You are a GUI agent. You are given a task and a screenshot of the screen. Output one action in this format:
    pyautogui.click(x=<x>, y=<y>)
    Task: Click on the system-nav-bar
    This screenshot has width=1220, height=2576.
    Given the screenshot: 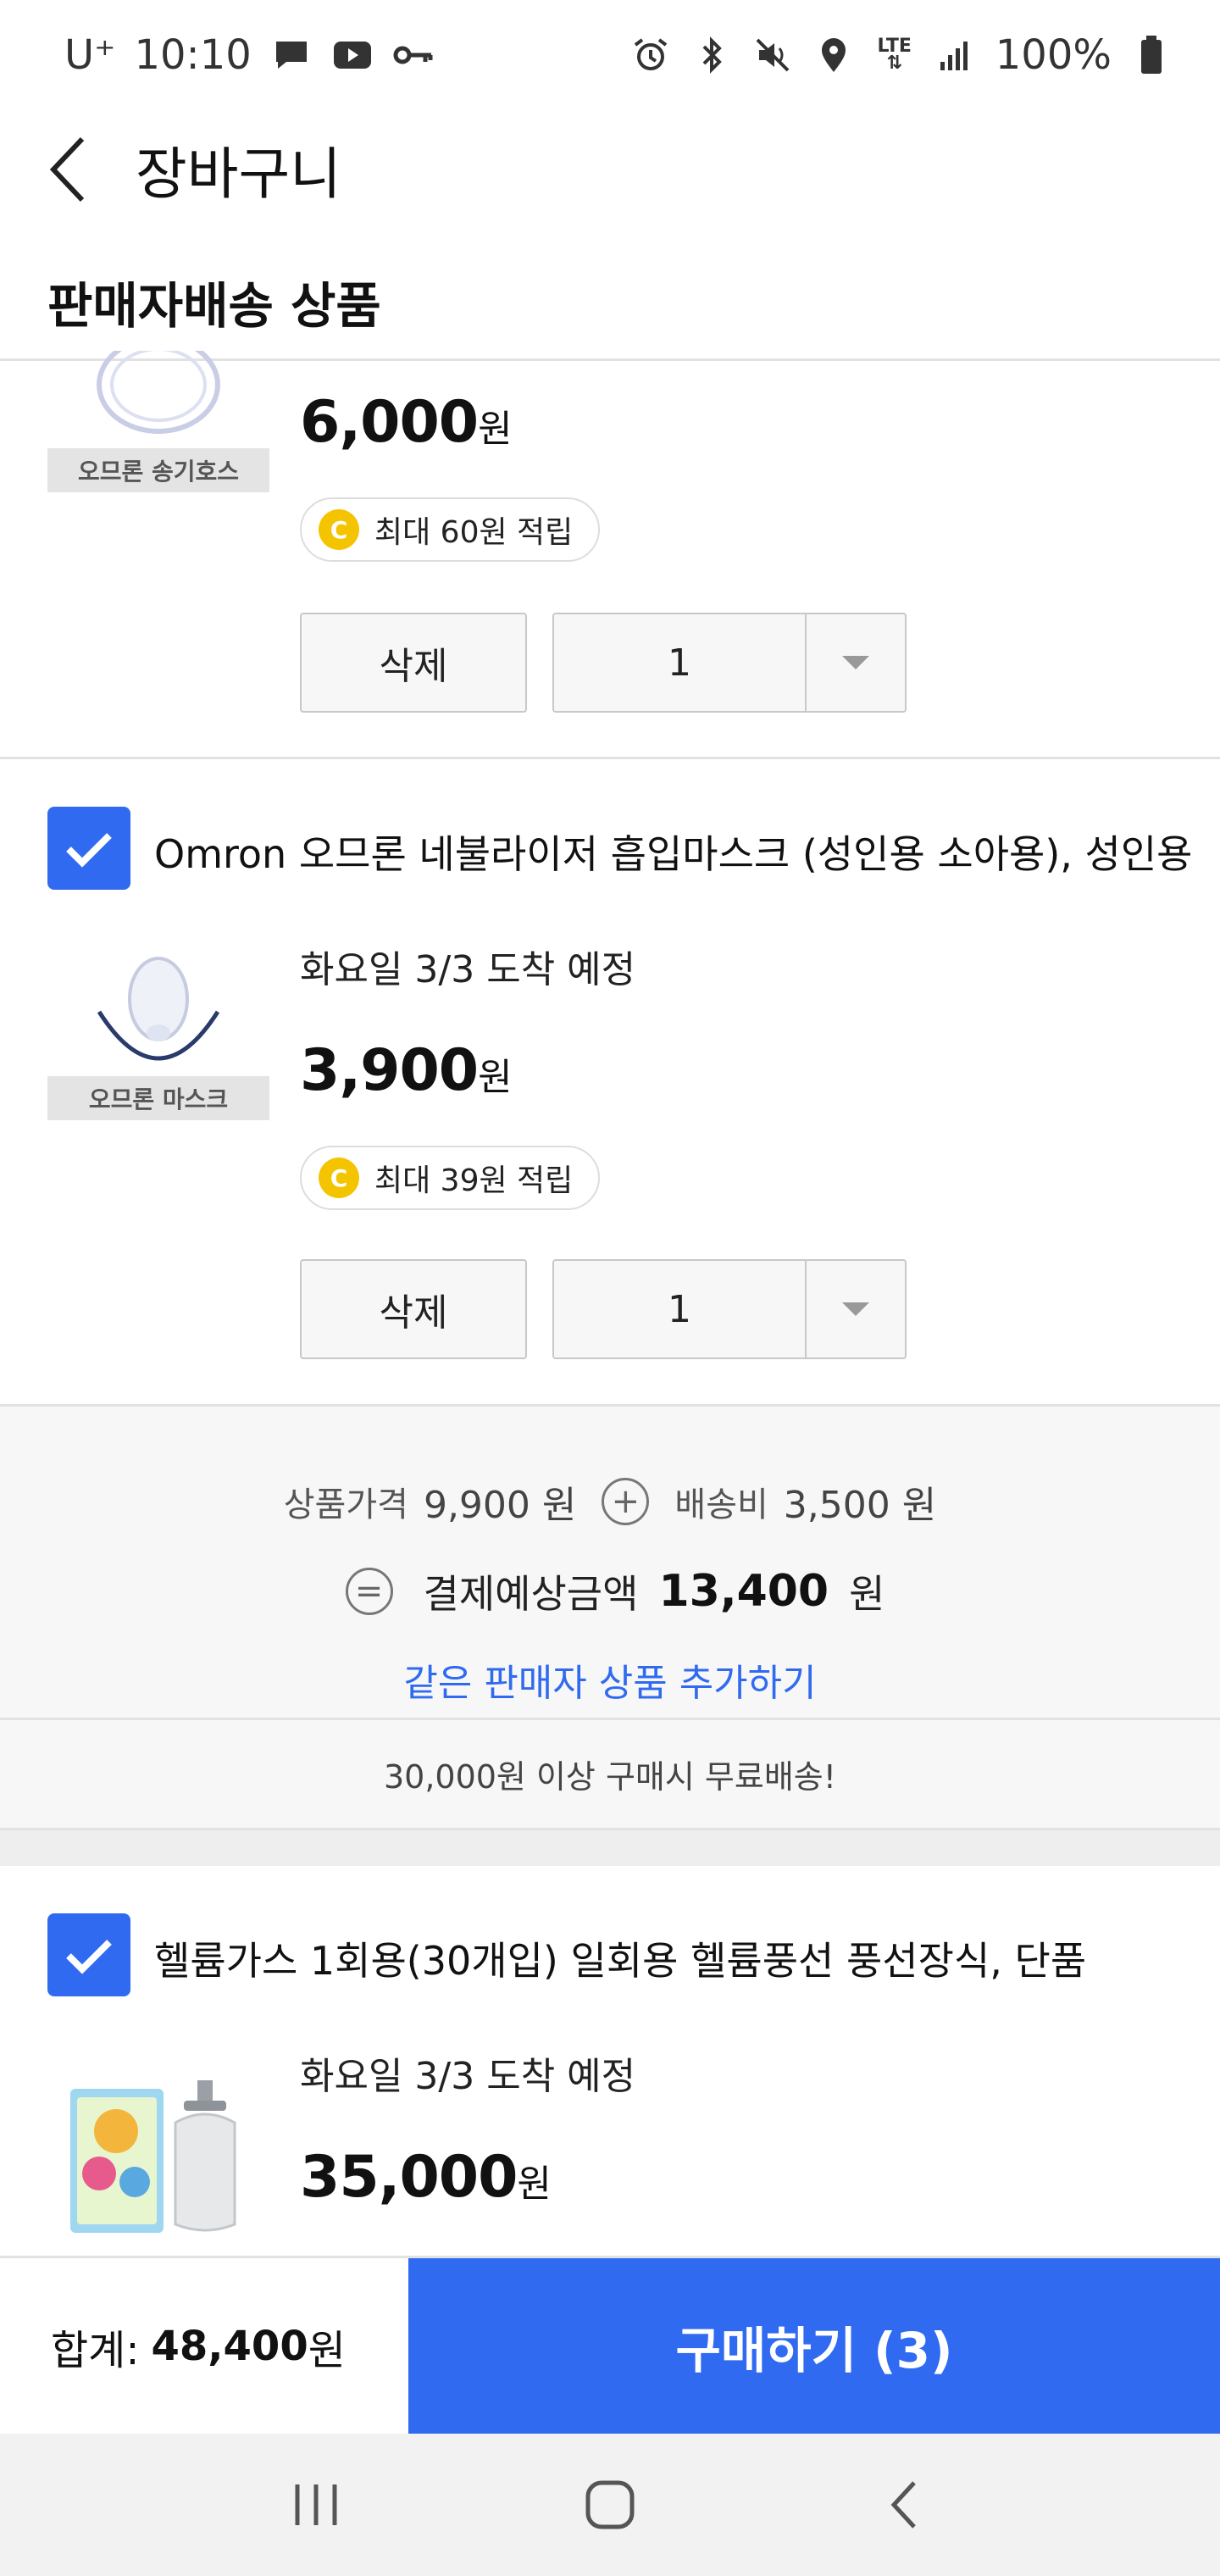 What is the action you would take?
    pyautogui.click(x=610, y=2505)
    